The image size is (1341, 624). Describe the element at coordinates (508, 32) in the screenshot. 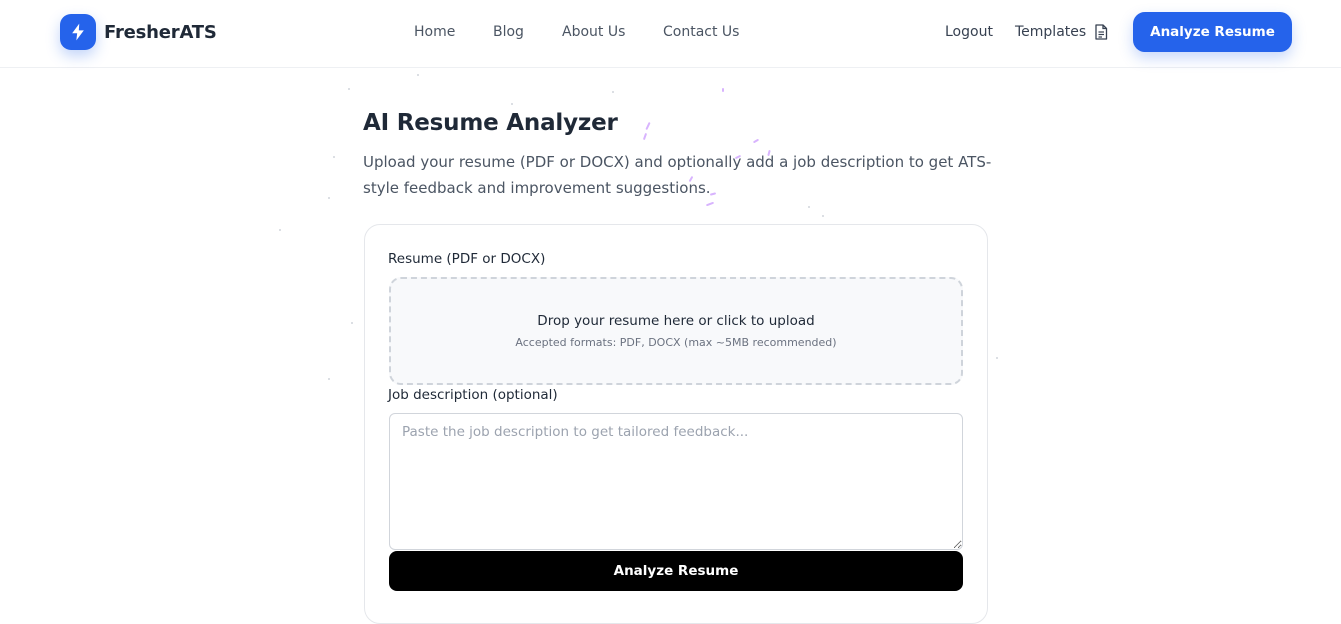

I see `nav-blog: Blog` at that location.